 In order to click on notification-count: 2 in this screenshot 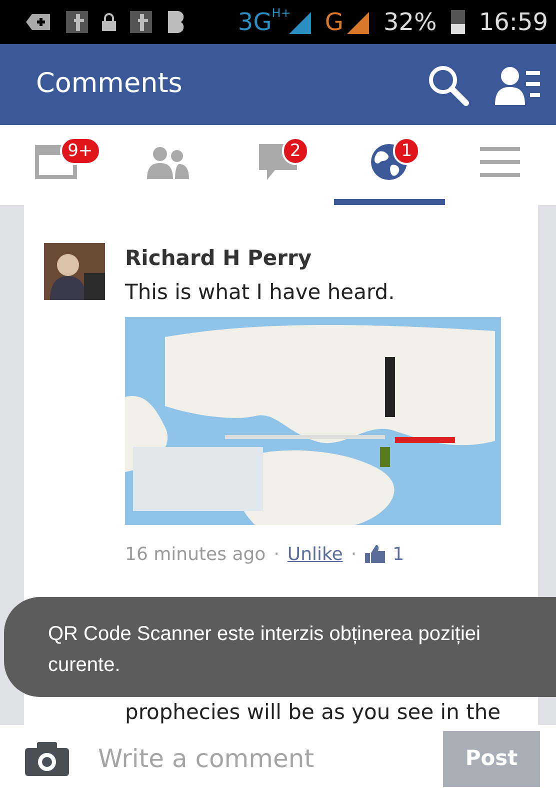, I will do `click(295, 151)`.